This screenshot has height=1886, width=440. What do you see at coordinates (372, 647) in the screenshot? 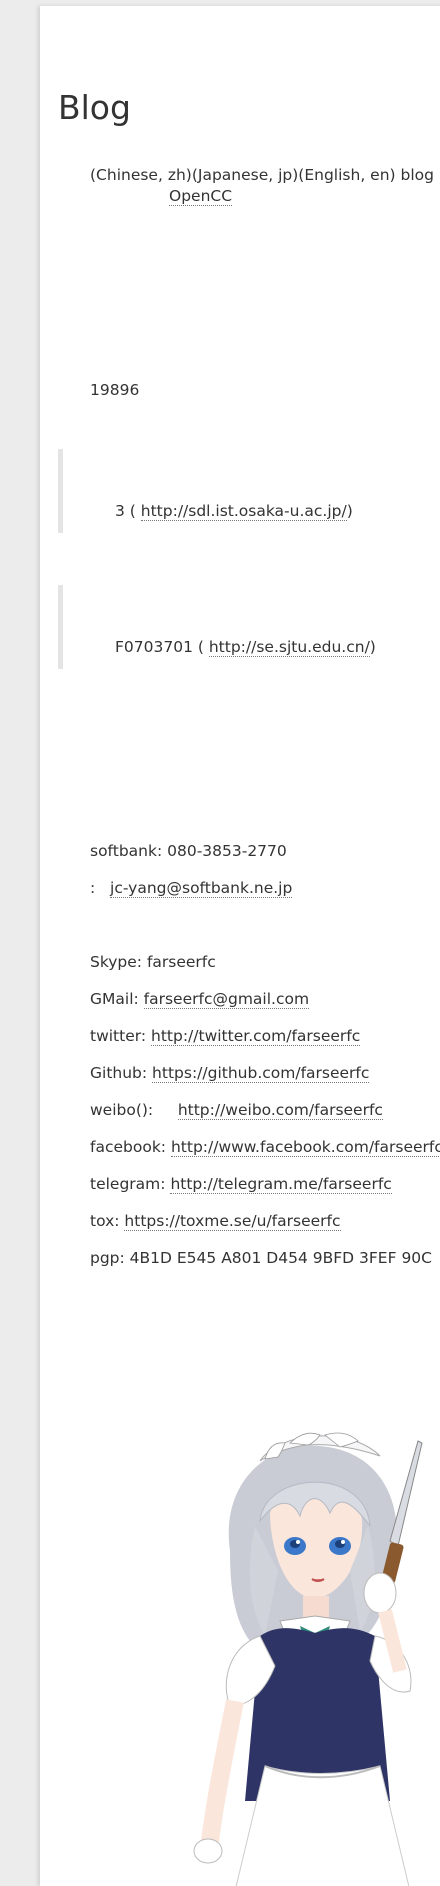
I see `school2-suffix: )` at bounding box center [372, 647].